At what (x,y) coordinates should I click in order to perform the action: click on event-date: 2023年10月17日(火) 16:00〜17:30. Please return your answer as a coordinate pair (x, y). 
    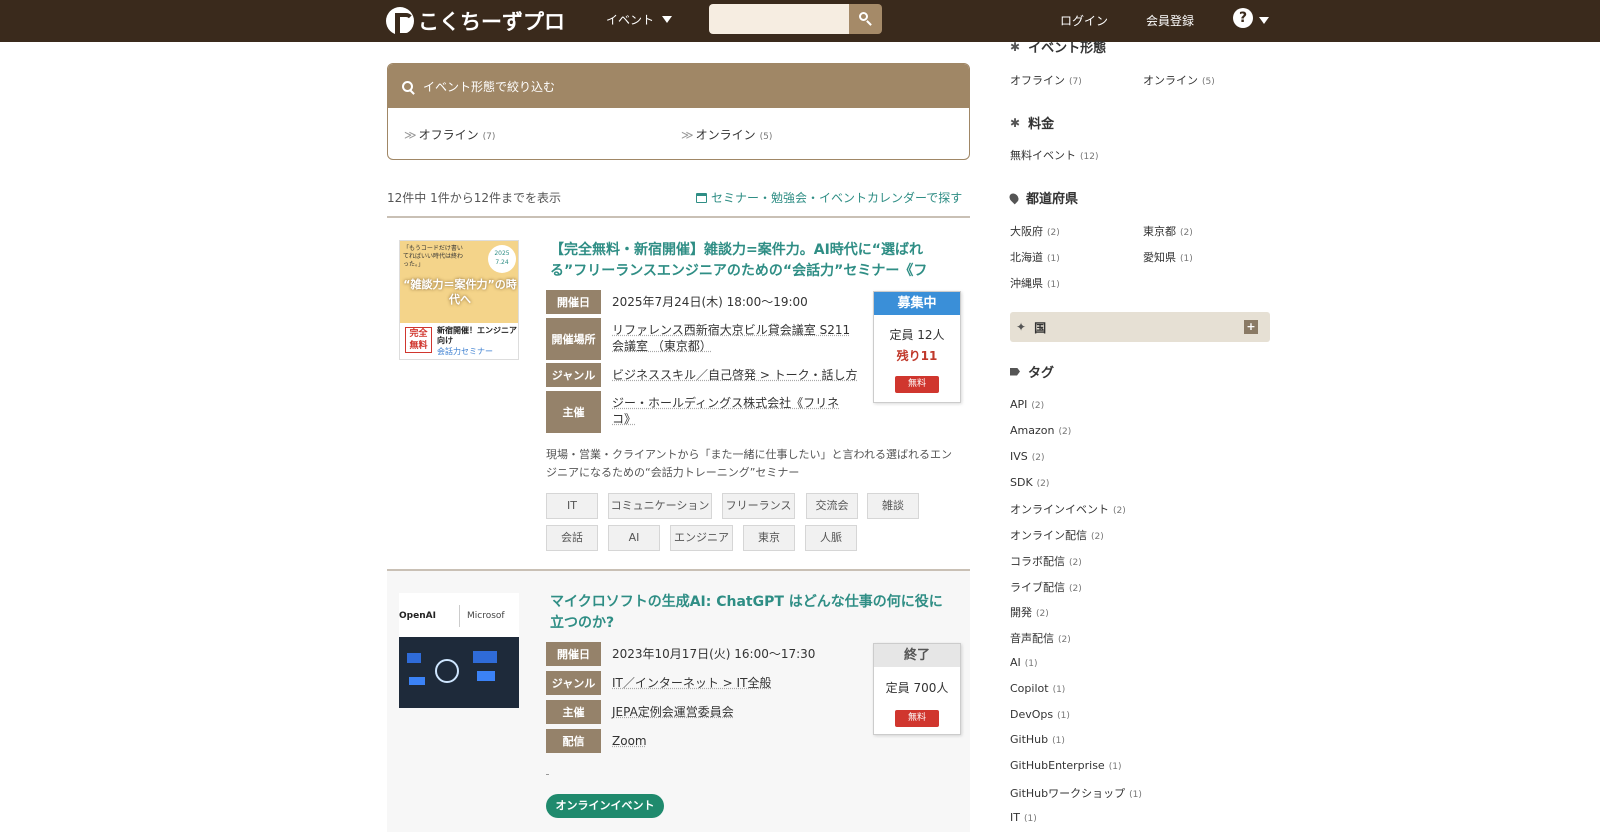
    Looking at the image, I should click on (714, 654).